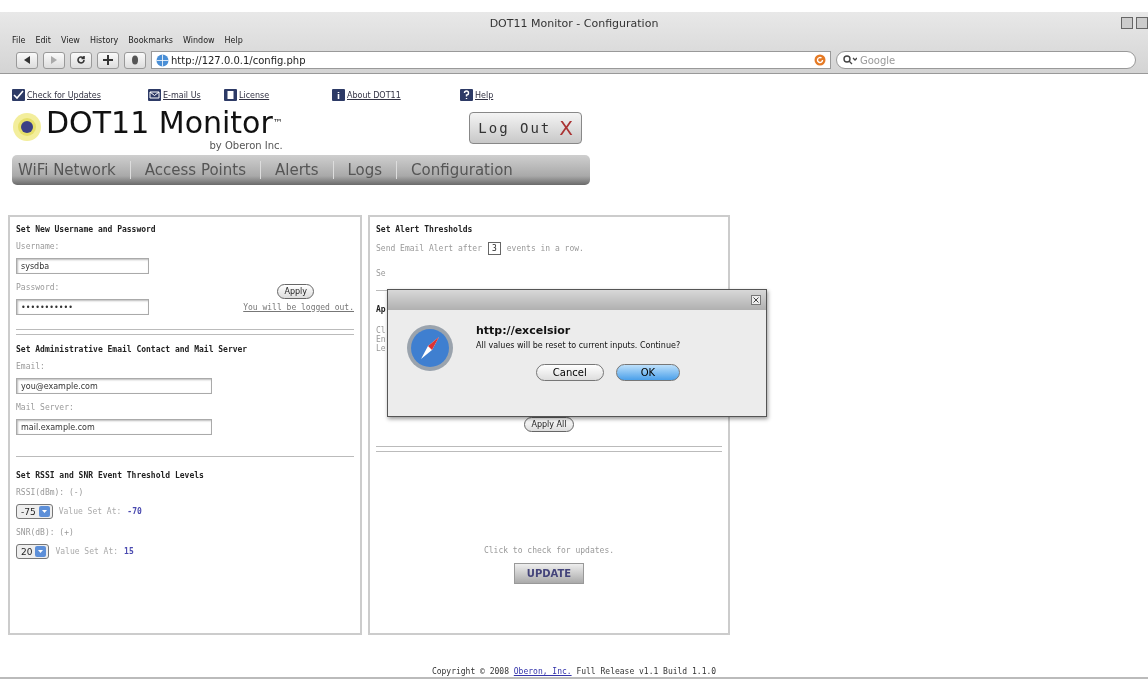 The width and height of the screenshot is (1148, 696). I want to click on back-button, so click(27, 60).